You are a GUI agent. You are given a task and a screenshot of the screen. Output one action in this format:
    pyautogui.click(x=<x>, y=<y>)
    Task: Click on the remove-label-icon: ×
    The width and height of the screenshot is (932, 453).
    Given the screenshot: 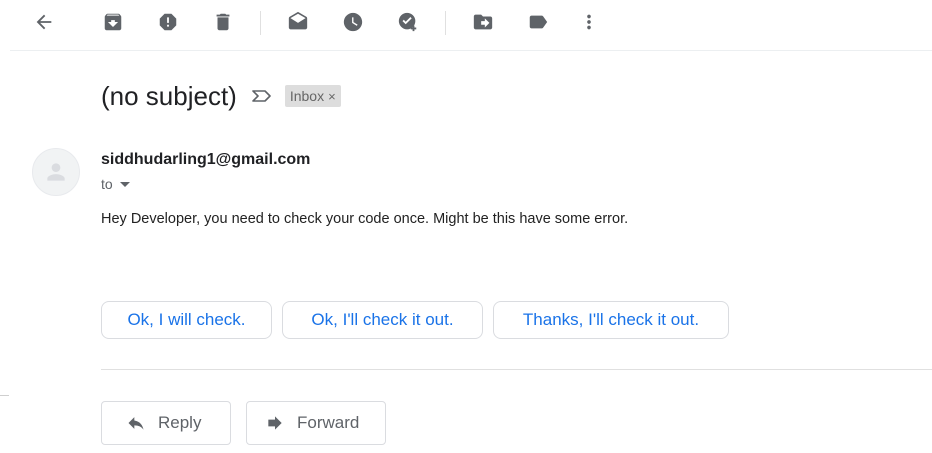 What is the action you would take?
    pyautogui.click(x=332, y=96)
    